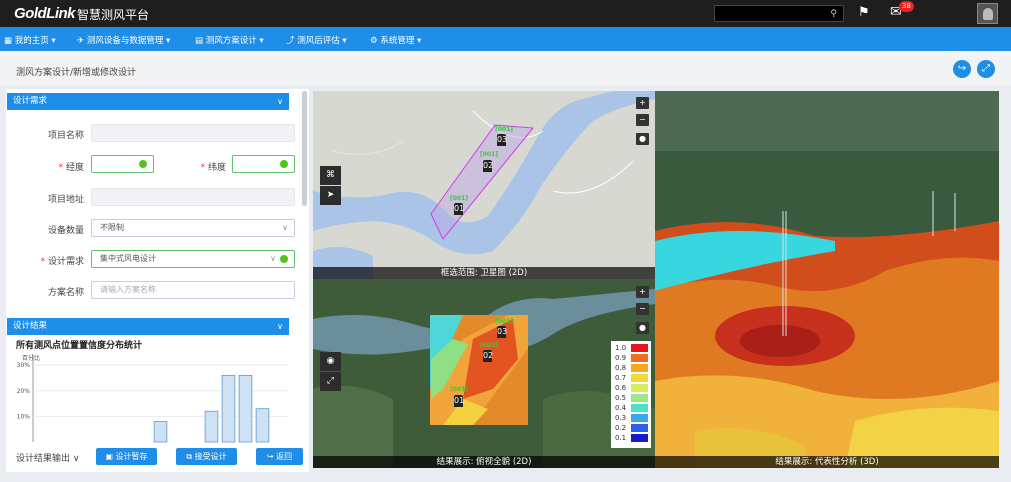 Image resolution: width=1011 pixels, height=482 pixels. Describe the element at coordinates (47, 457) in the screenshot. I see `export-dropdown: 设计结果输出 ∨` at that location.